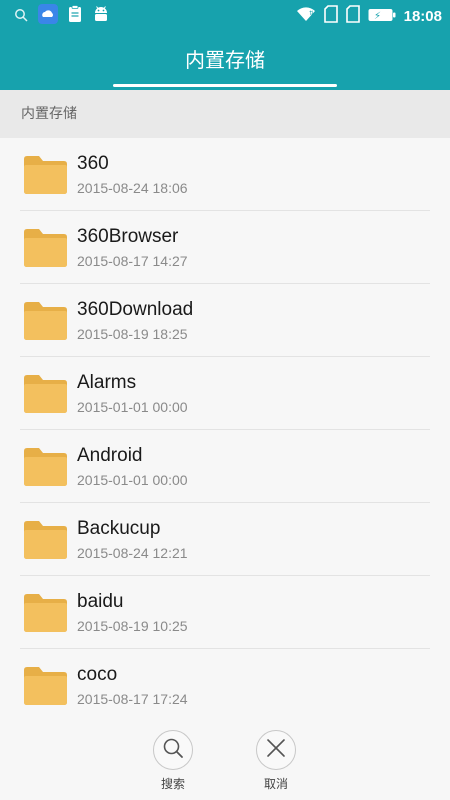 This screenshot has height=800, width=450. I want to click on file-name: 360Browser, so click(128, 236).